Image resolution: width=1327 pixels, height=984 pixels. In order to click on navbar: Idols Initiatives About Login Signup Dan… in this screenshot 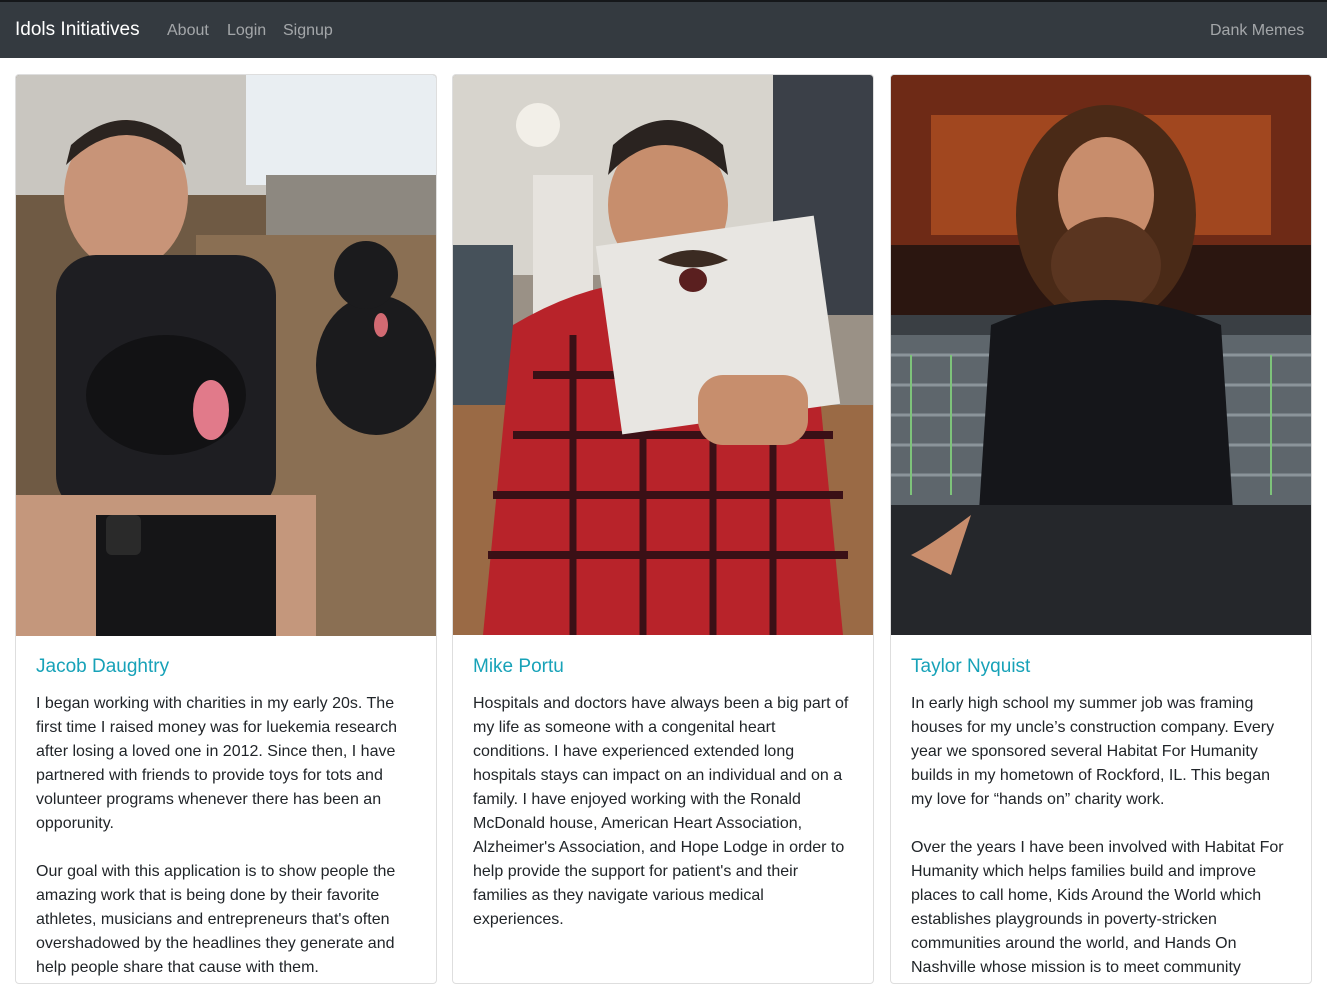, I will do `click(663, 30)`.